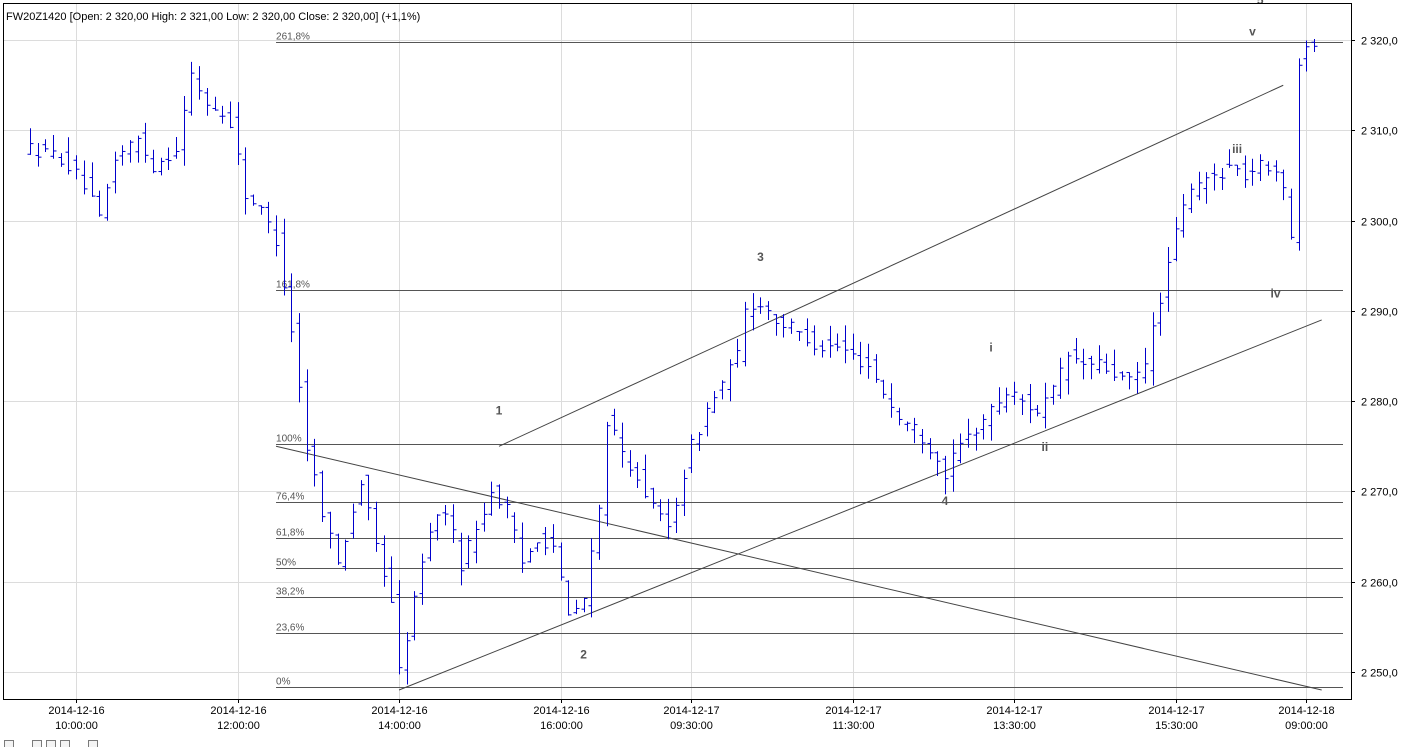 Image resolution: width=1415 pixels, height=747 pixels. I want to click on wave-label: 1, so click(499, 411).